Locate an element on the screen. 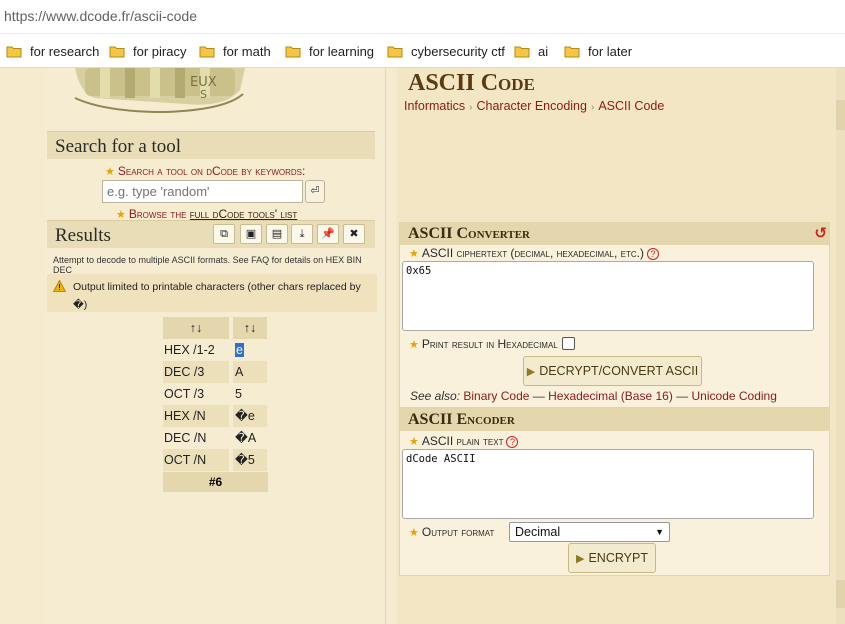 This screenshot has height=624, width=845. hex-checkbox is located at coordinates (568, 343).